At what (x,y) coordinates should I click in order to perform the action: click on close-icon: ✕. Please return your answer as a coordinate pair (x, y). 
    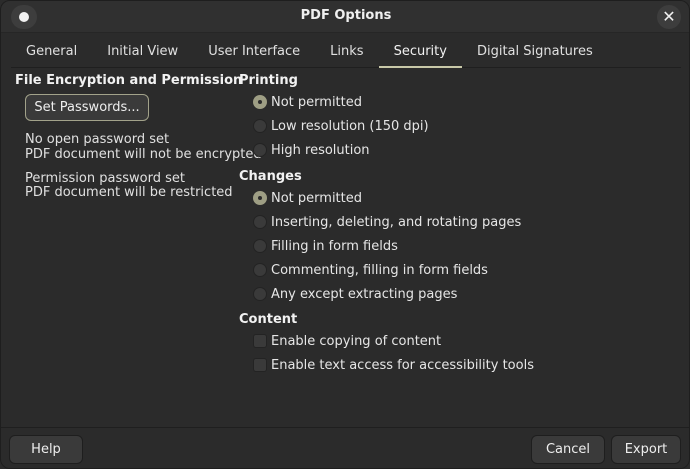
    Looking at the image, I should click on (669, 16).